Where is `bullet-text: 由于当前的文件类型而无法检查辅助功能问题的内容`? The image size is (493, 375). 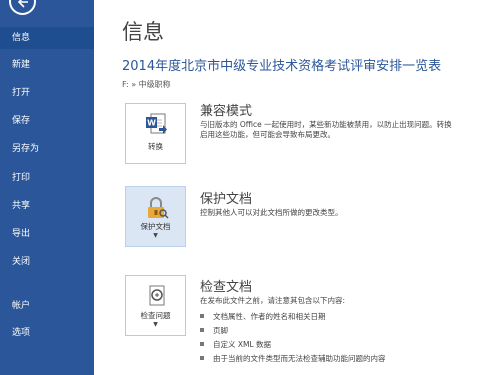 bullet-text: 由于当前的文件类型而无法检查辅助功能问题的内容 is located at coordinates (299, 358).